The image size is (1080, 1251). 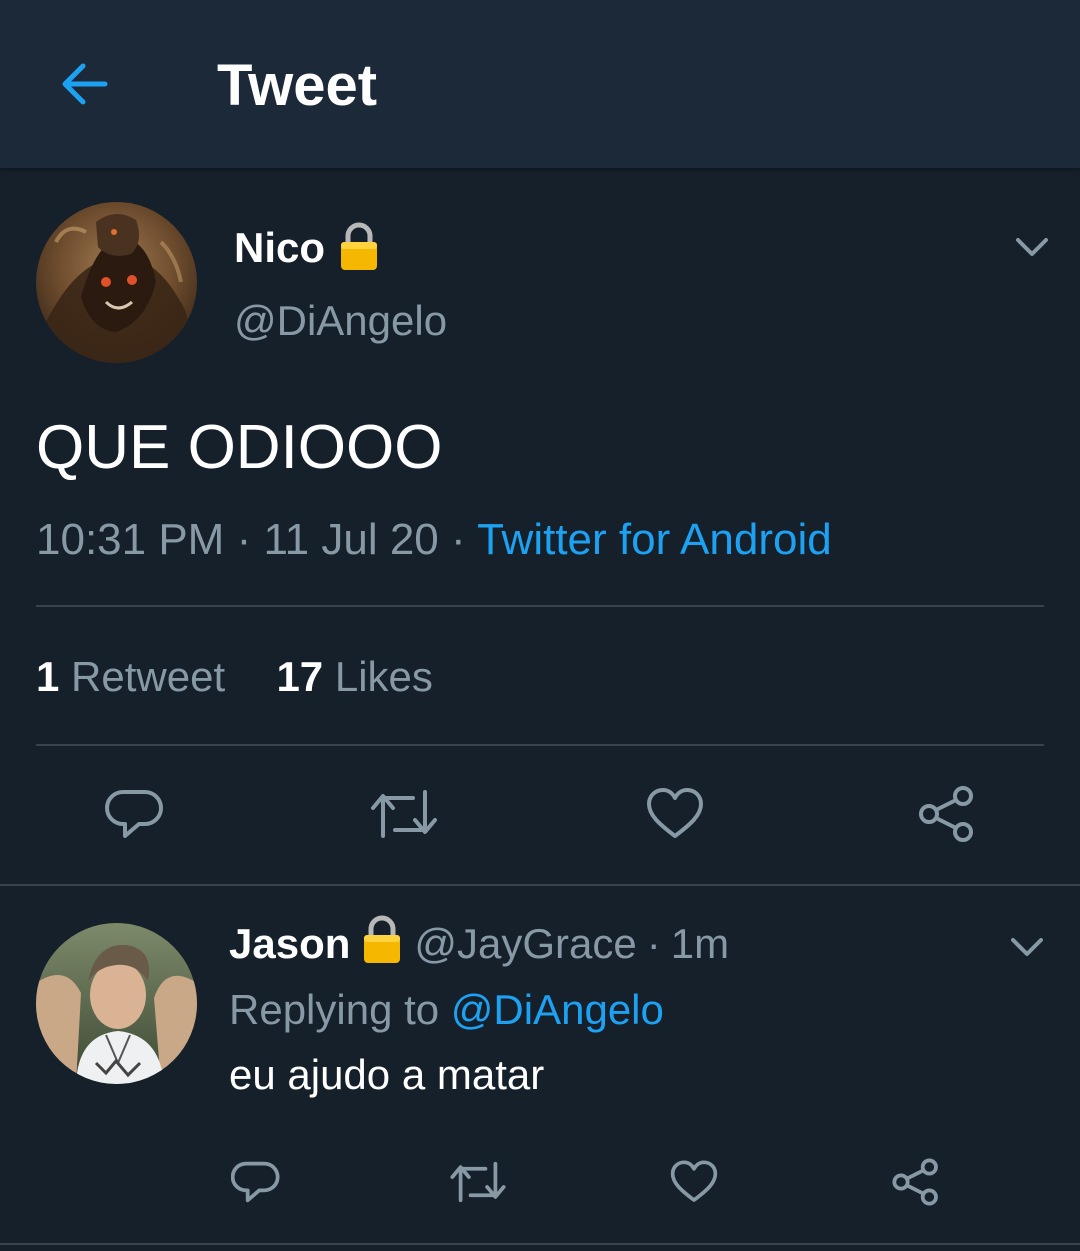 I want to click on reply-handle: @JayGrace, so click(x=525, y=944).